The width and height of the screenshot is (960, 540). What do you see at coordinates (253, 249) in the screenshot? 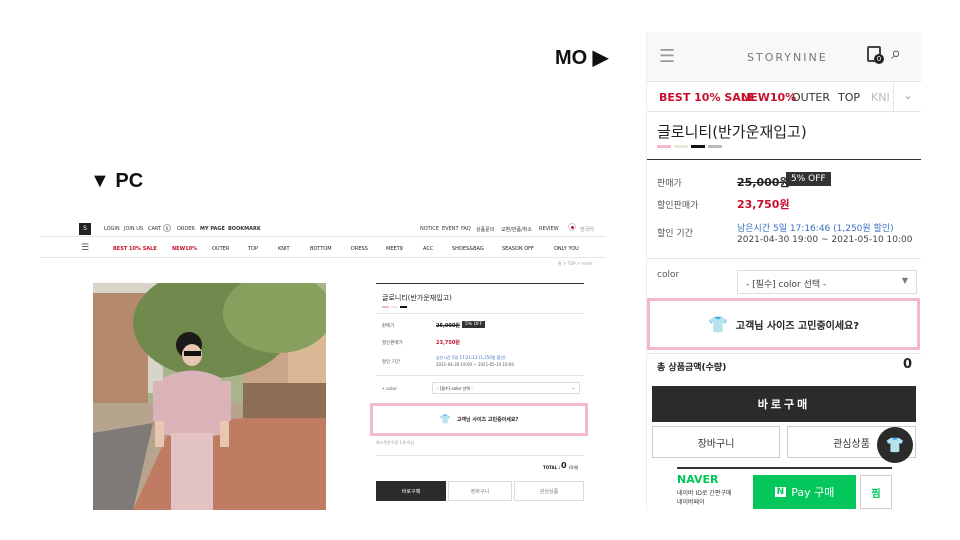
I see `pc-menu-top: TOP` at bounding box center [253, 249].